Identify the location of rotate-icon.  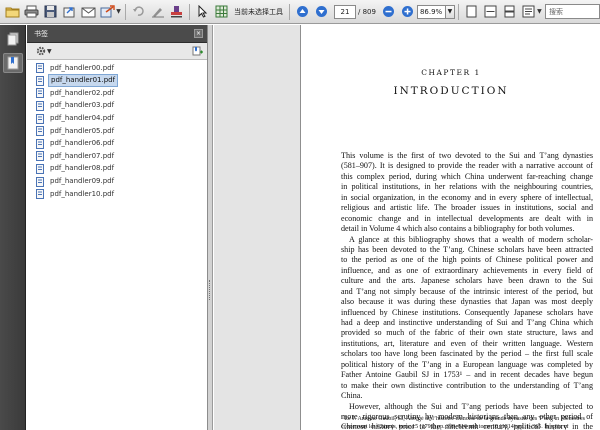
(138, 11).